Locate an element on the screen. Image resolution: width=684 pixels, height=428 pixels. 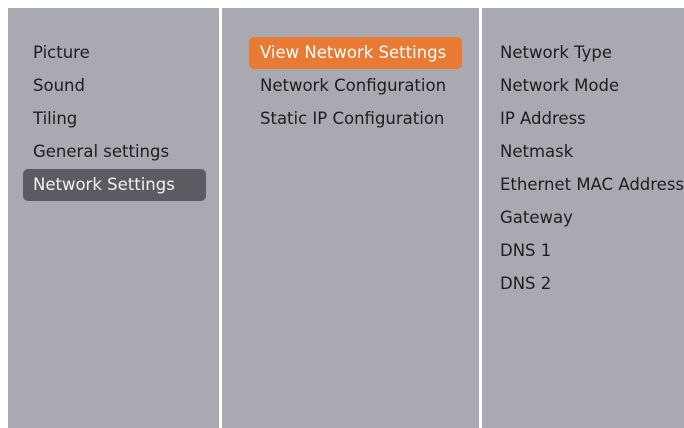
menu-item-picture: Picture is located at coordinates (114, 53).